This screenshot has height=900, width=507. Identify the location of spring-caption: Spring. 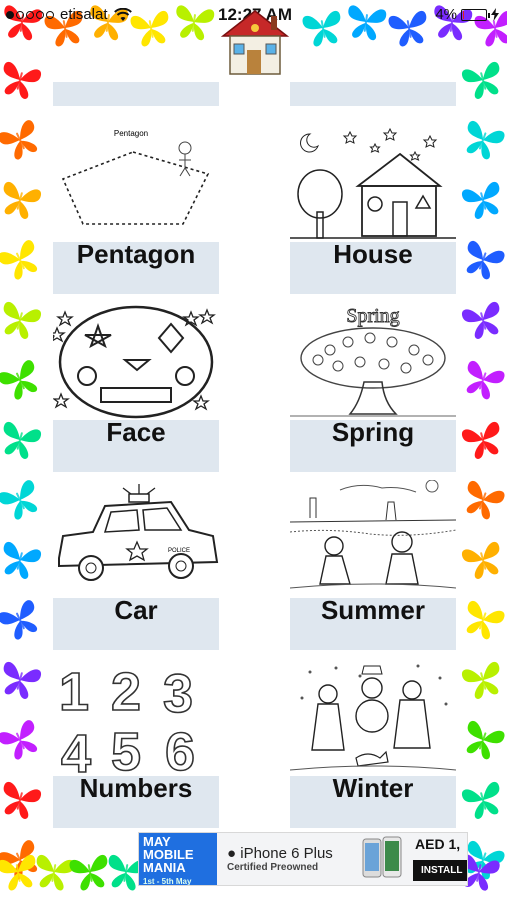
(372, 316).